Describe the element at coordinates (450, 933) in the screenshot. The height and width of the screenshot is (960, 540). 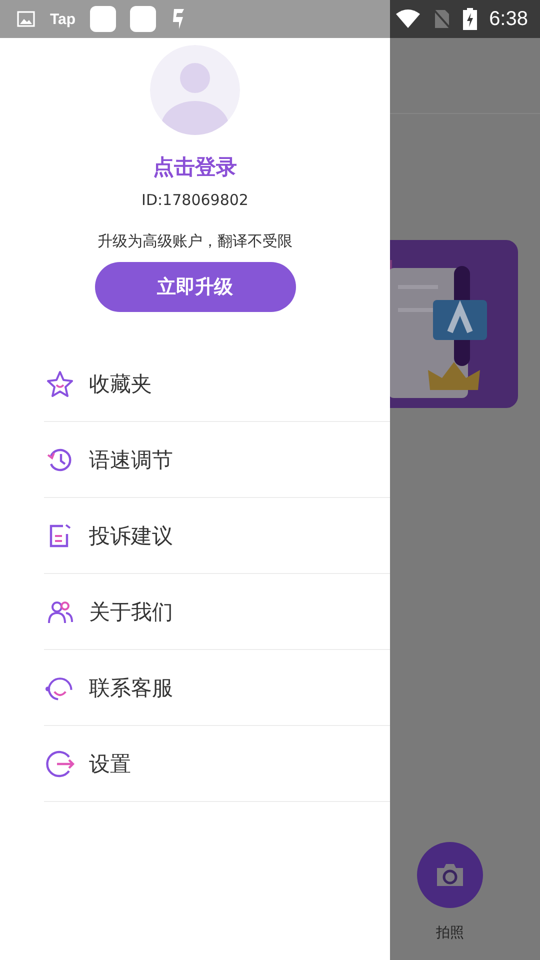
I see `camera-label: 拍照` at that location.